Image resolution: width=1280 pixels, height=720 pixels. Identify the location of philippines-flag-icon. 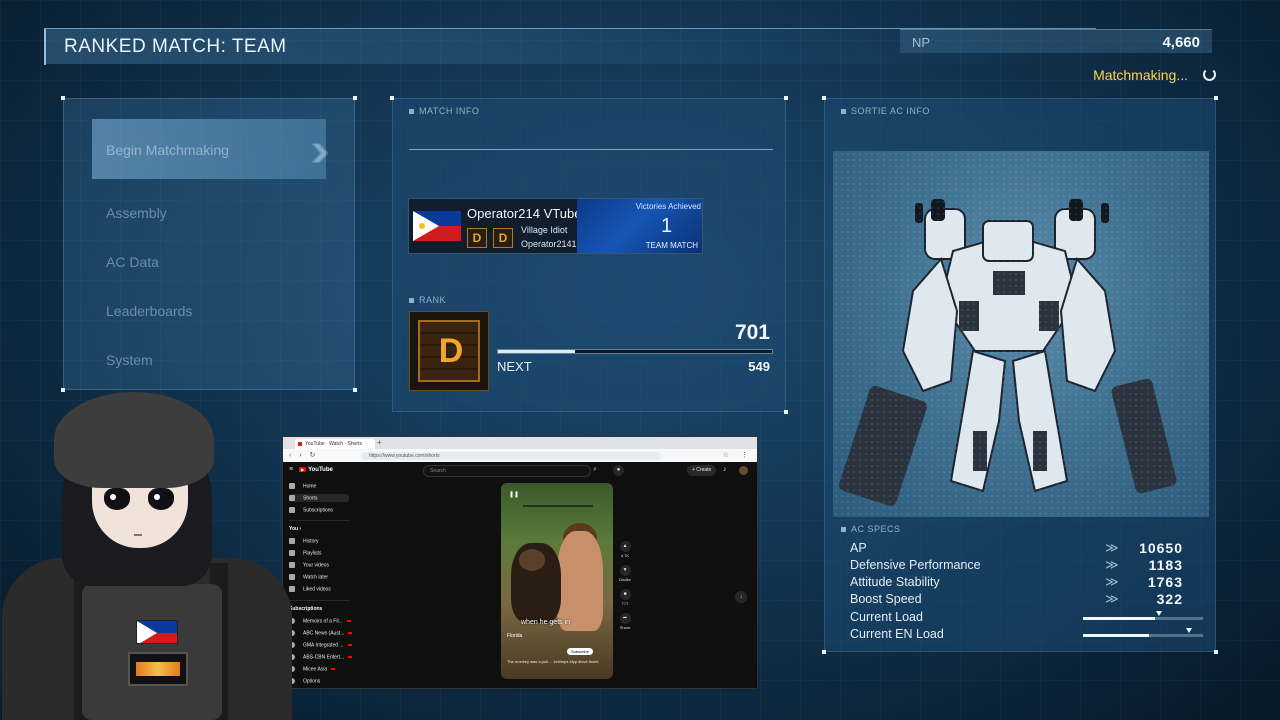
(437, 226).